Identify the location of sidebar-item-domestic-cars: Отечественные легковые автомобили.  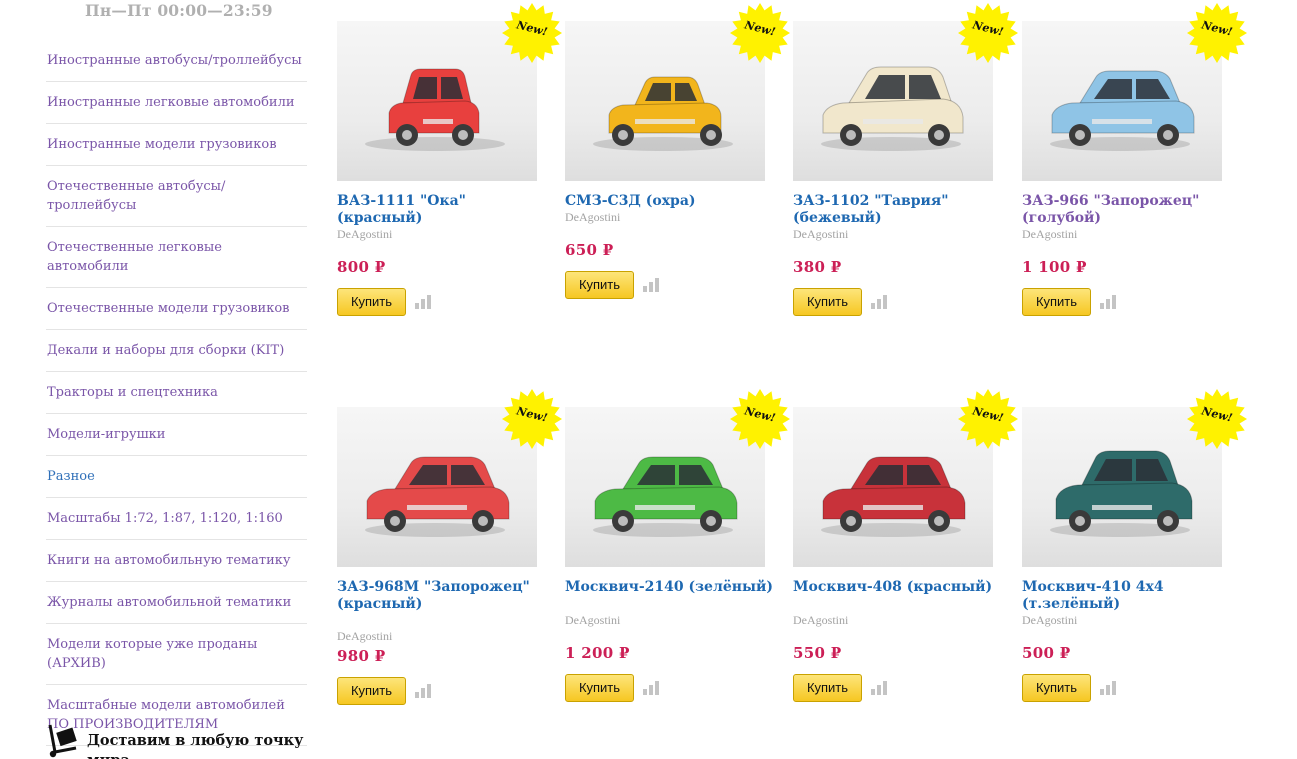
(176, 257).